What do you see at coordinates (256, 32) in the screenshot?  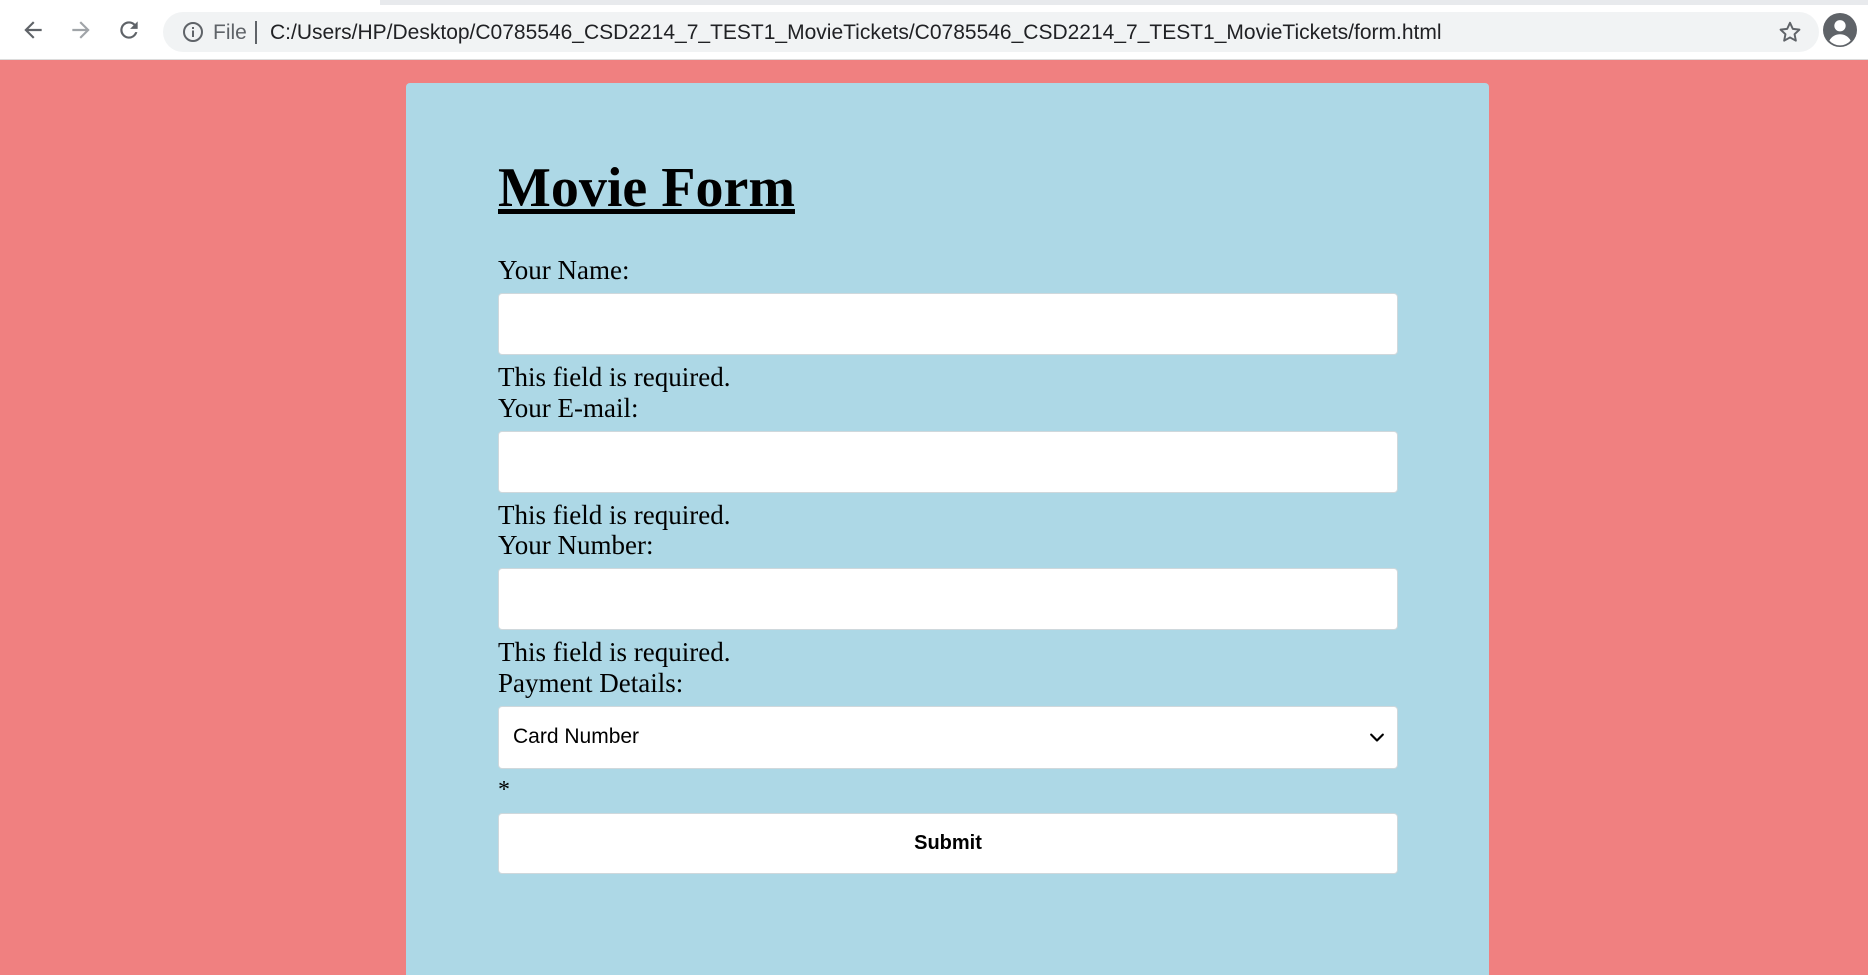 I see `omnibox-divider` at bounding box center [256, 32].